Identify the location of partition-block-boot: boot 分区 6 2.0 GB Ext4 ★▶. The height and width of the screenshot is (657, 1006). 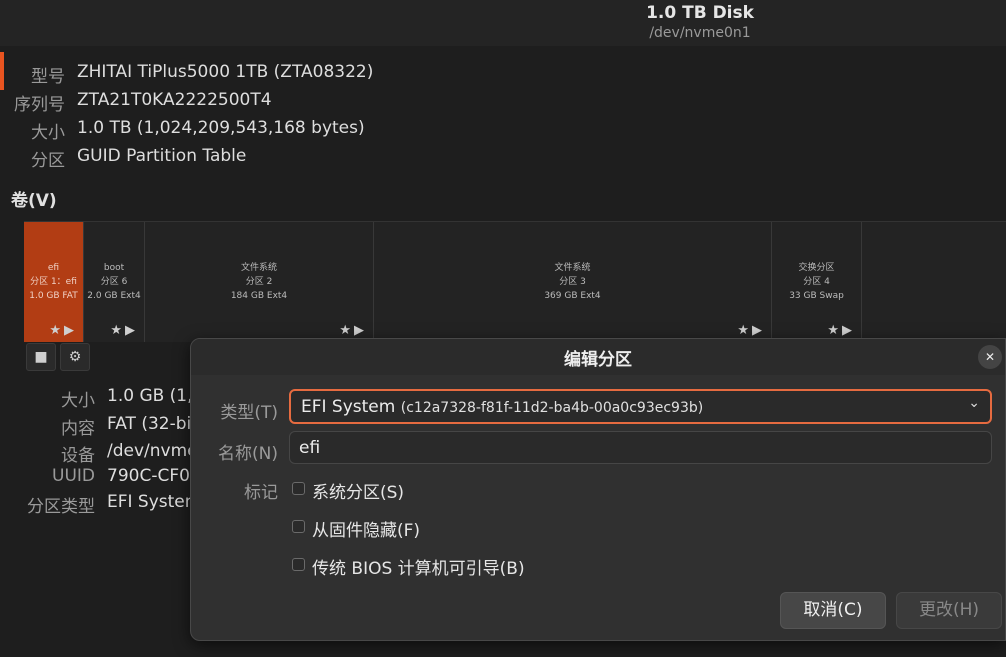
(114, 282).